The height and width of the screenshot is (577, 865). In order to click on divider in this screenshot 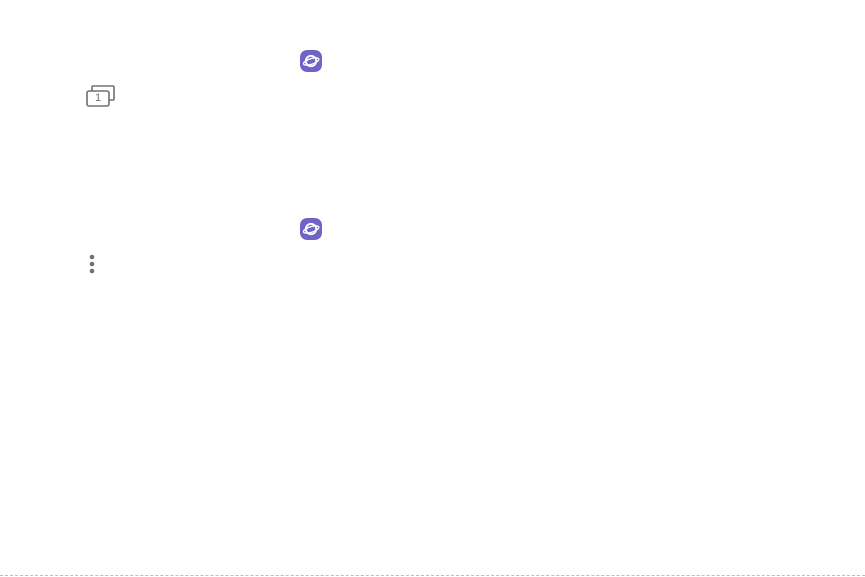, I will do `click(432, 575)`.